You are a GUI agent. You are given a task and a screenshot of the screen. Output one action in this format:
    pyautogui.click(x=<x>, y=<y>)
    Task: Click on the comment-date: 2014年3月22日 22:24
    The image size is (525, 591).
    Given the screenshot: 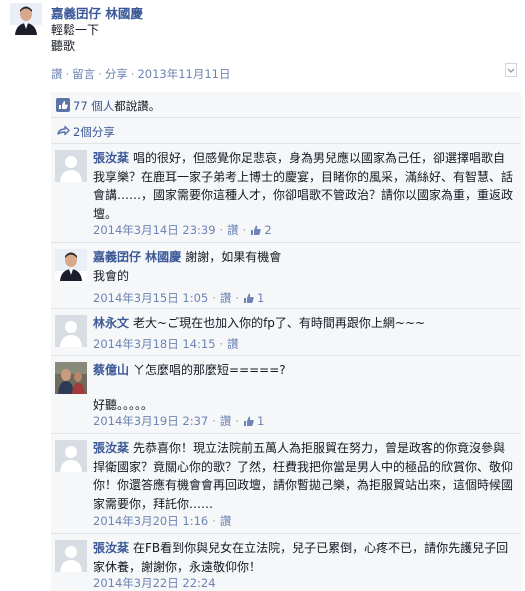 What is the action you would take?
    pyautogui.click(x=154, y=583)
    